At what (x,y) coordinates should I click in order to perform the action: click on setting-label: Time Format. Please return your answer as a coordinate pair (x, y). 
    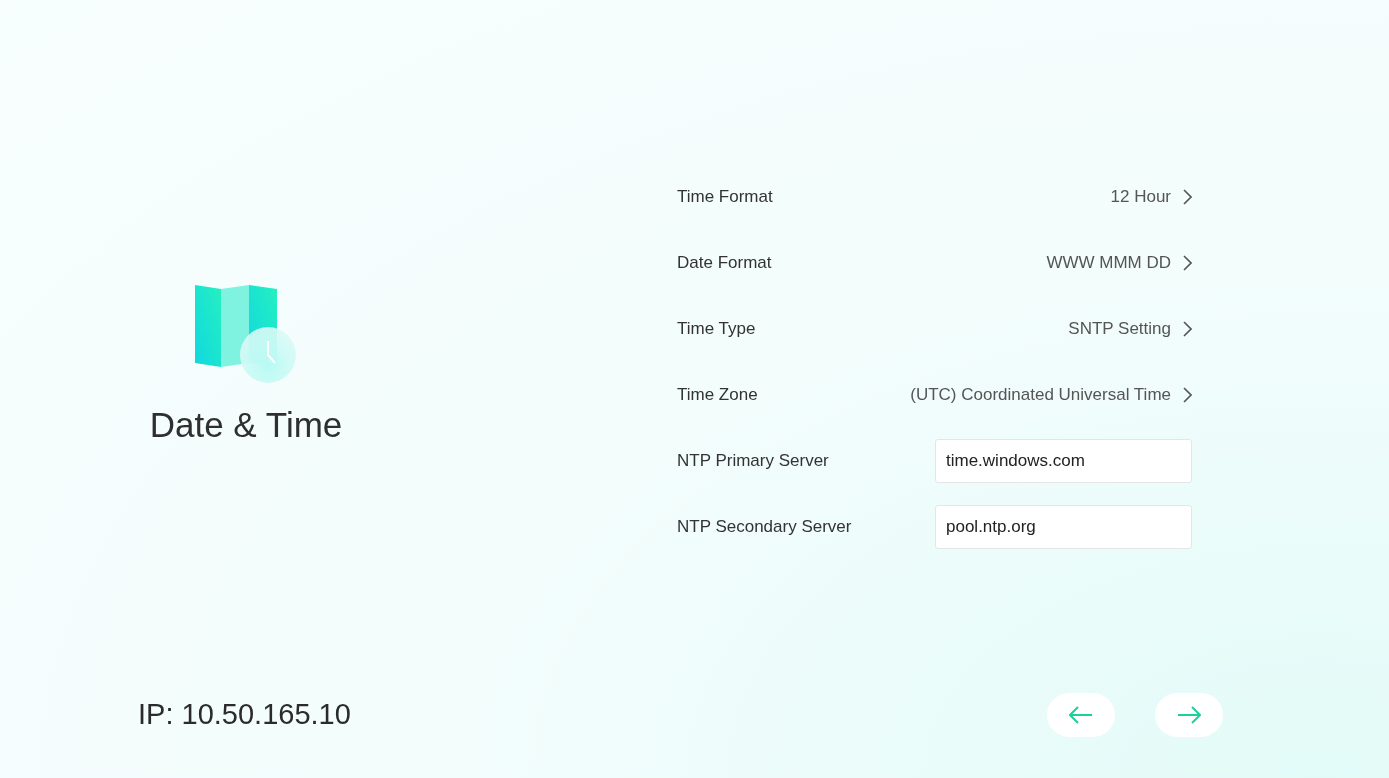
    Looking at the image, I should click on (725, 197).